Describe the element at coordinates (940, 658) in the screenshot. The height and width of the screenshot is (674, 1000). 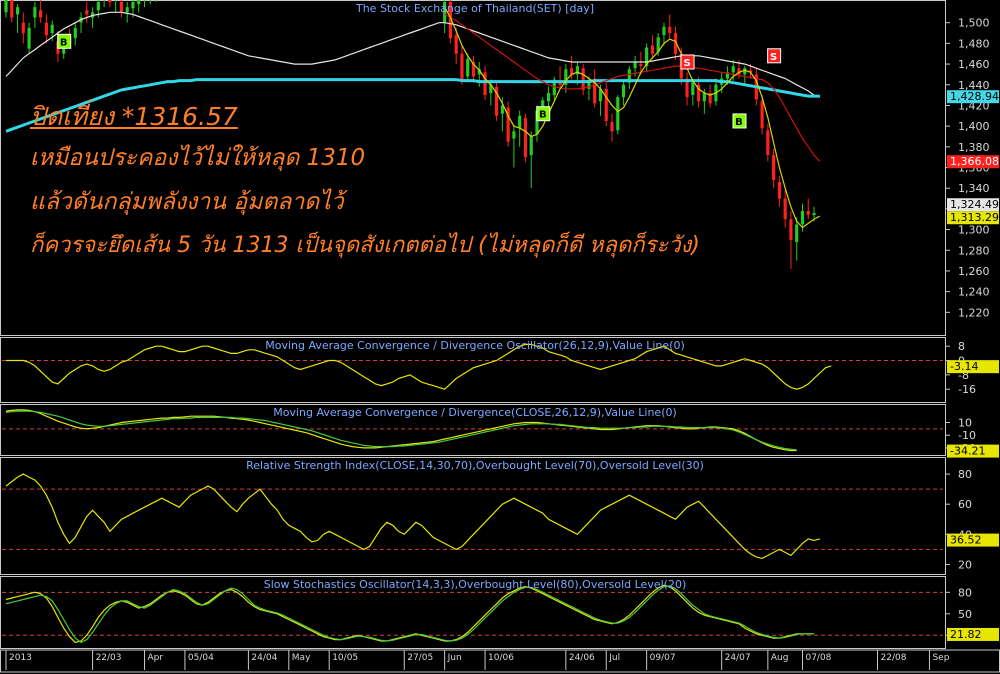
I see `x-tick-label: Sep` at that location.